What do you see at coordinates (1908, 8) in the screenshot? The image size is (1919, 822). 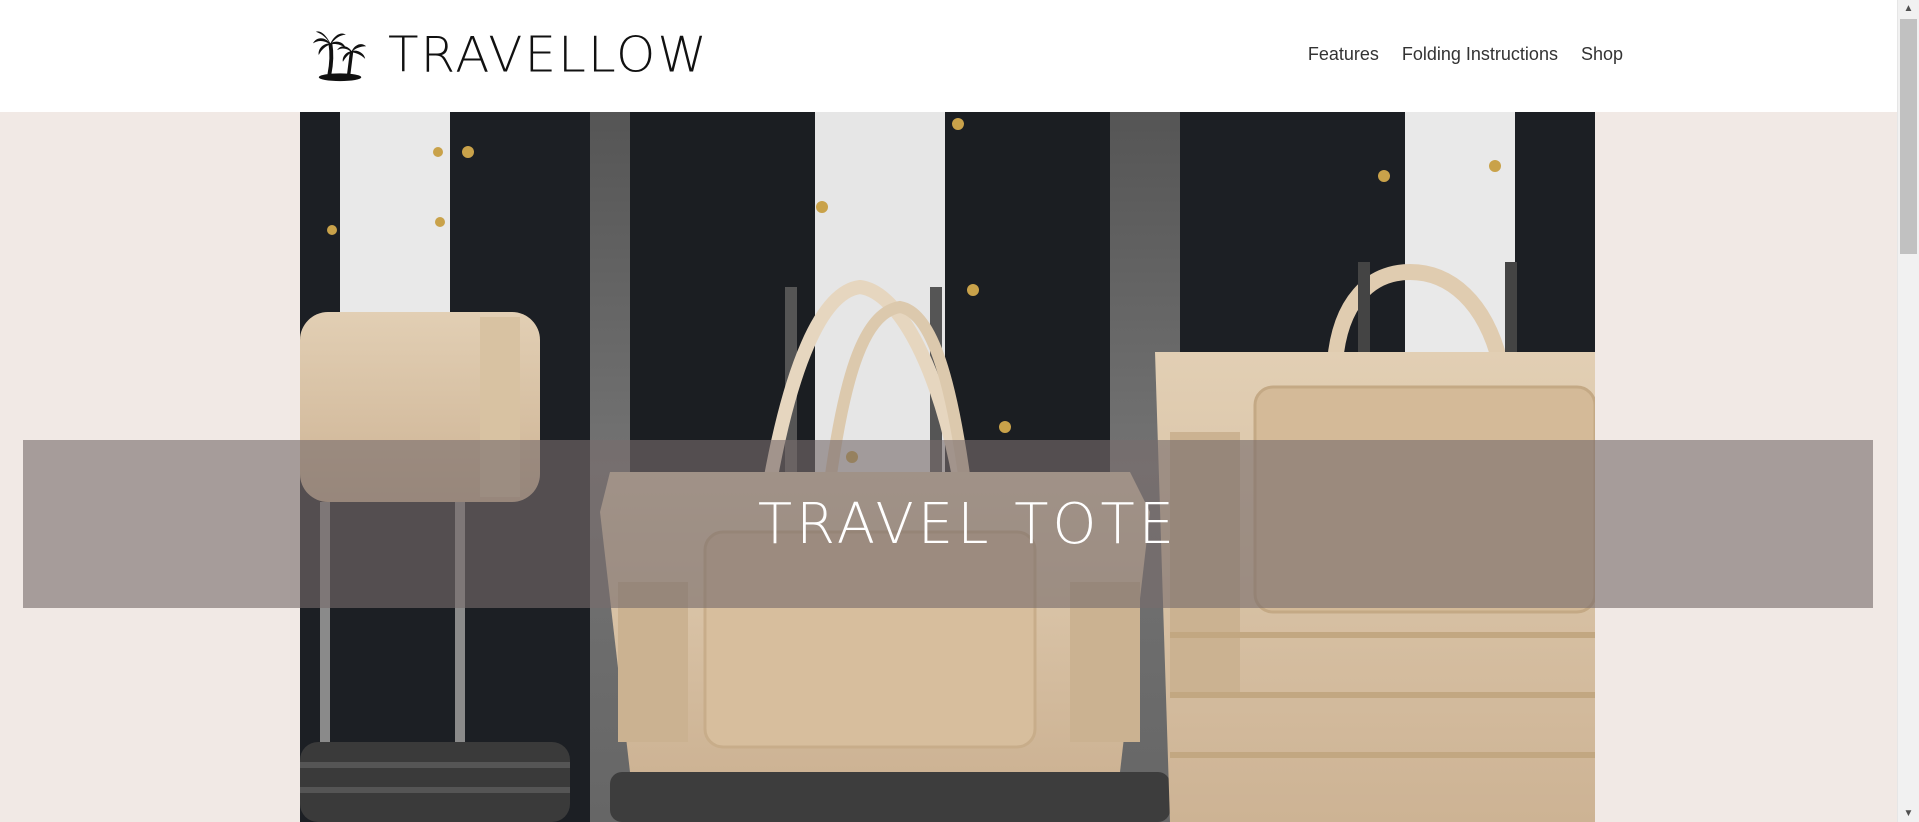 I see `scroll-up-arrow-icon: ▲` at bounding box center [1908, 8].